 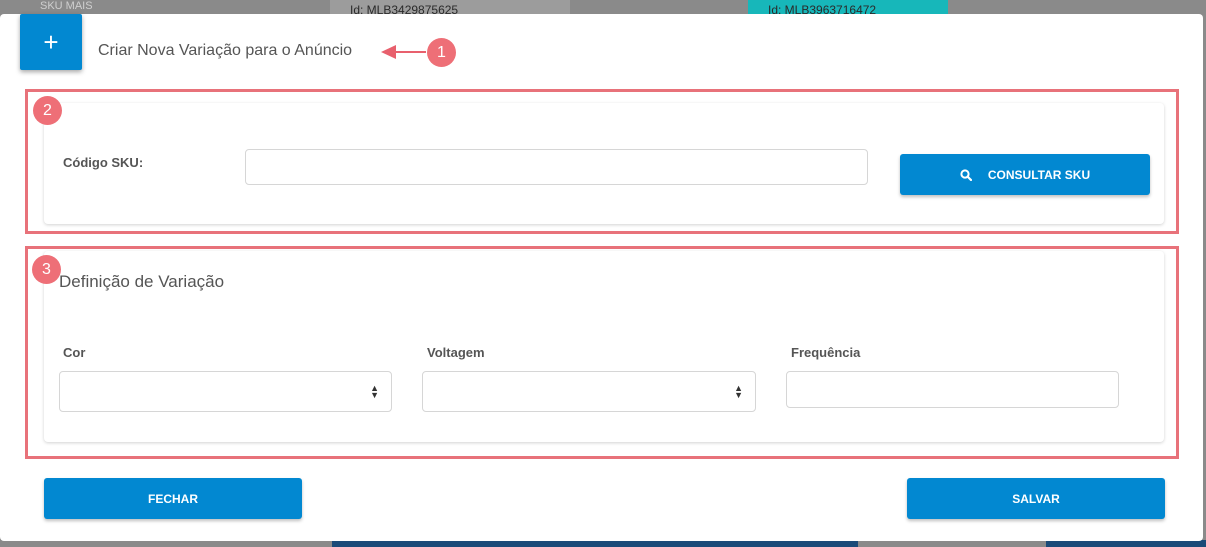 I want to click on save-button-label: SALVAR, so click(x=1036, y=498).